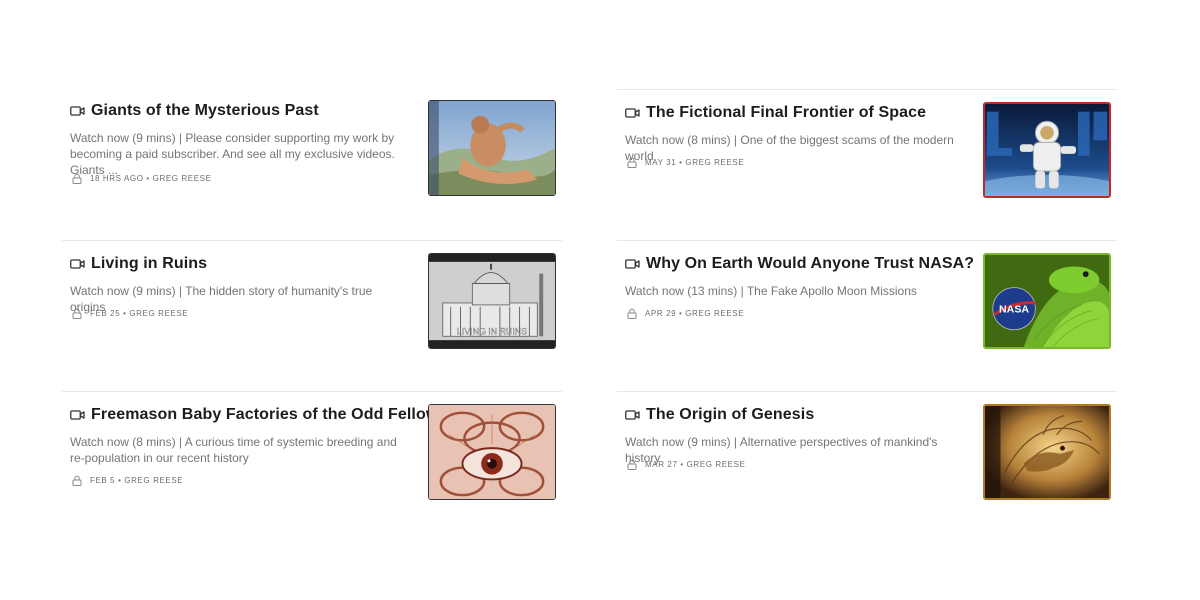  Describe the element at coordinates (730, 415) in the screenshot. I see `post-title: The Origin of Genesis` at that location.